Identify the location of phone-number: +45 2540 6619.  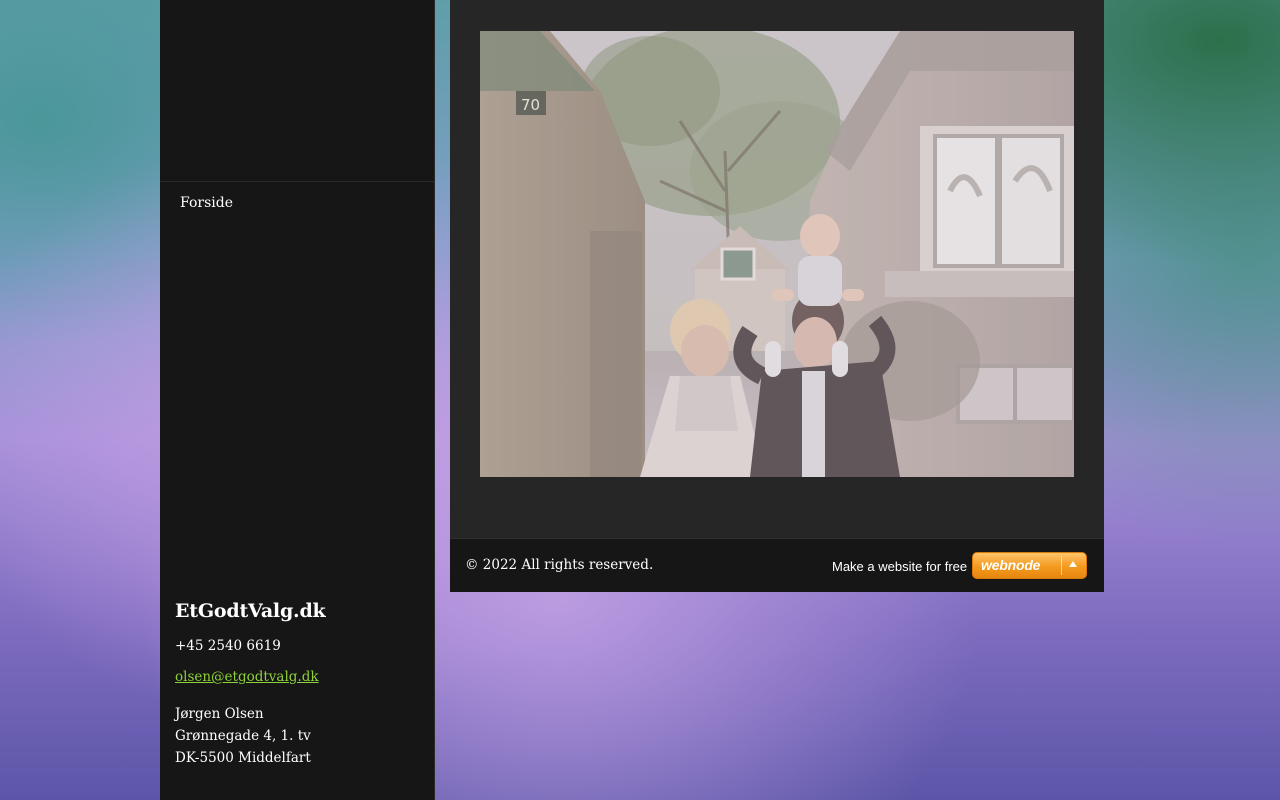
(228, 646).